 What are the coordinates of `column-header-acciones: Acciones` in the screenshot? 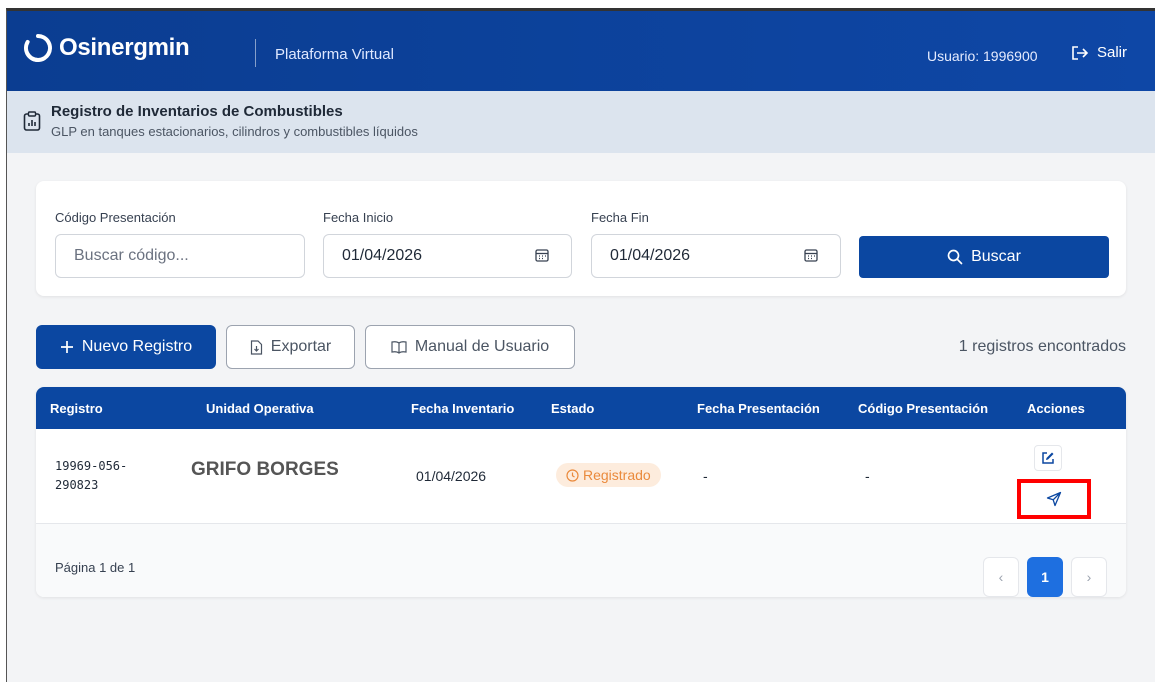 It's located at (1056, 408).